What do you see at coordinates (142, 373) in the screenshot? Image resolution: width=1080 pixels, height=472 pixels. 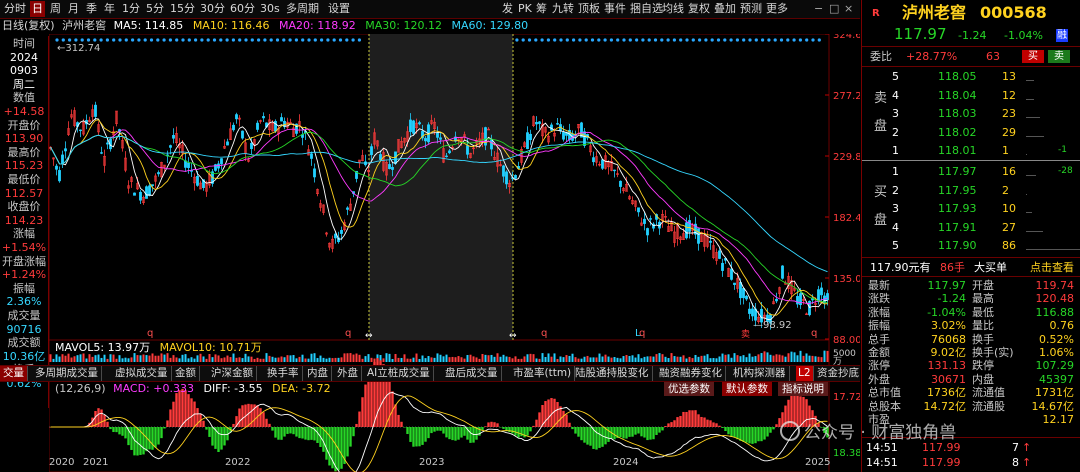 I see `tab-indicator-1: 虚拟成交量` at bounding box center [142, 373].